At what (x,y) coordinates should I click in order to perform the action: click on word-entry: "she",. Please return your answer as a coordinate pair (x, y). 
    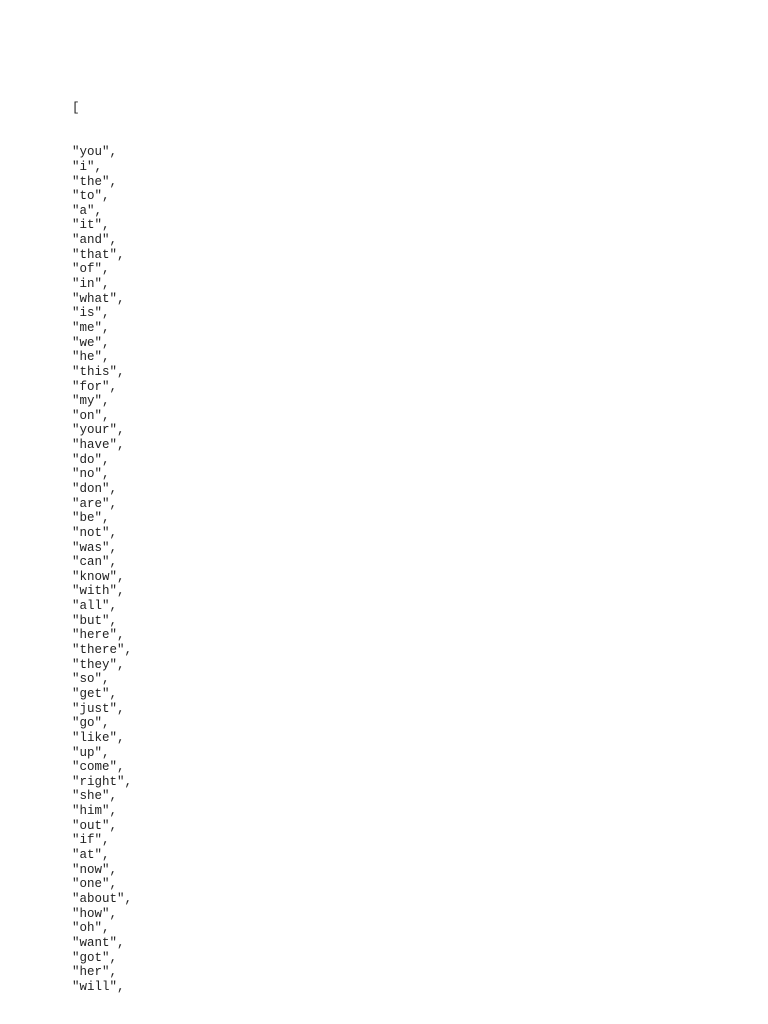
    Looking at the image, I should click on (95, 796).